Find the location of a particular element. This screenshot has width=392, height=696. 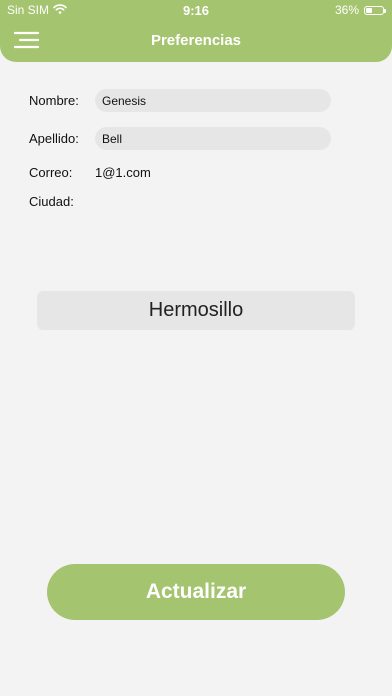

apellido-row: Apellido: is located at coordinates (180, 138).